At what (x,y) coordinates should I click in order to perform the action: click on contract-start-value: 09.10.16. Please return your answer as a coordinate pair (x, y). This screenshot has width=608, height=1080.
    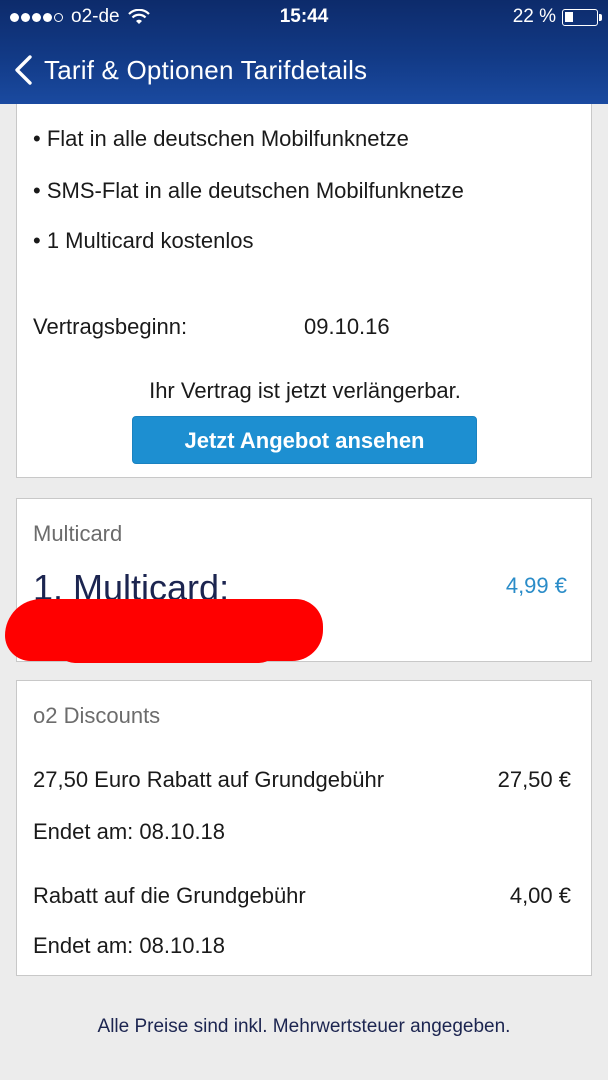
    Looking at the image, I should click on (347, 326).